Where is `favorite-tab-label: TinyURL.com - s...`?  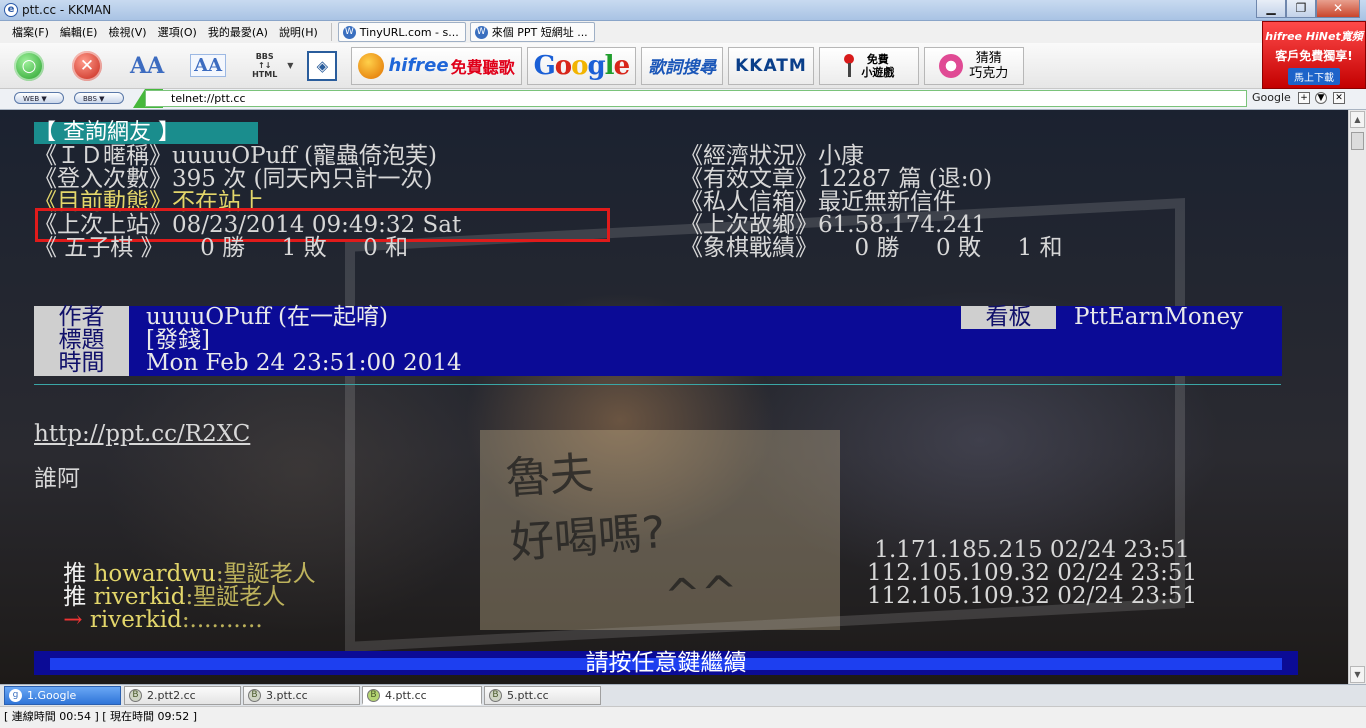 favorite-tab-label: TinyURL.com - s... is located at coordinates (409, 32).